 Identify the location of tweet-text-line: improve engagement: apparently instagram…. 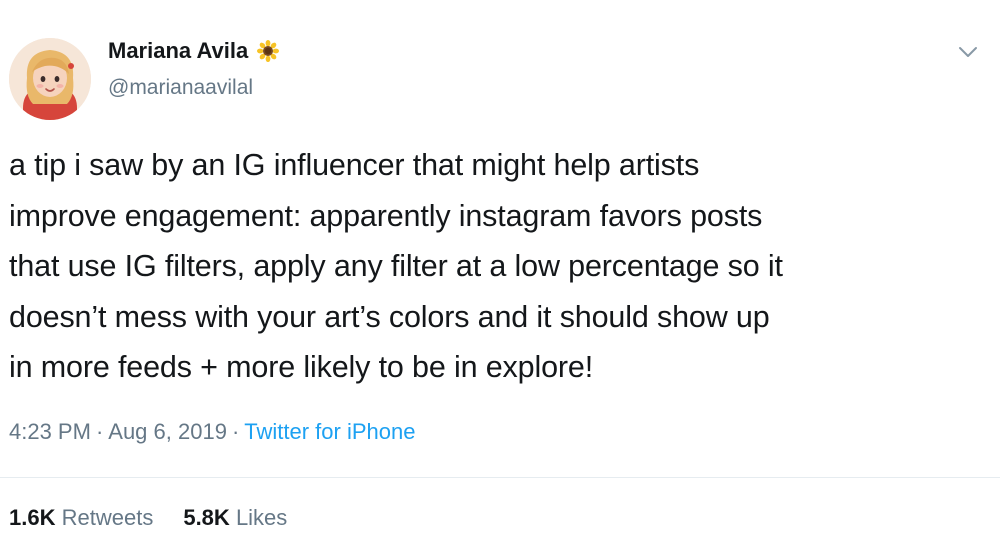
(386, 215).